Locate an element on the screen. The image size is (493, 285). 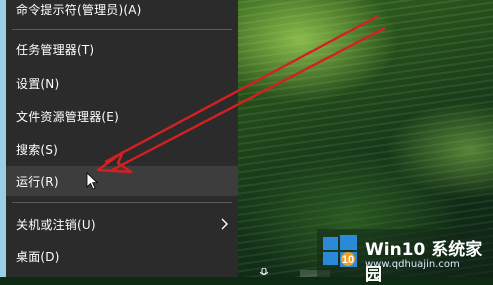
microphone-icon is located at coordinates (264, 271).